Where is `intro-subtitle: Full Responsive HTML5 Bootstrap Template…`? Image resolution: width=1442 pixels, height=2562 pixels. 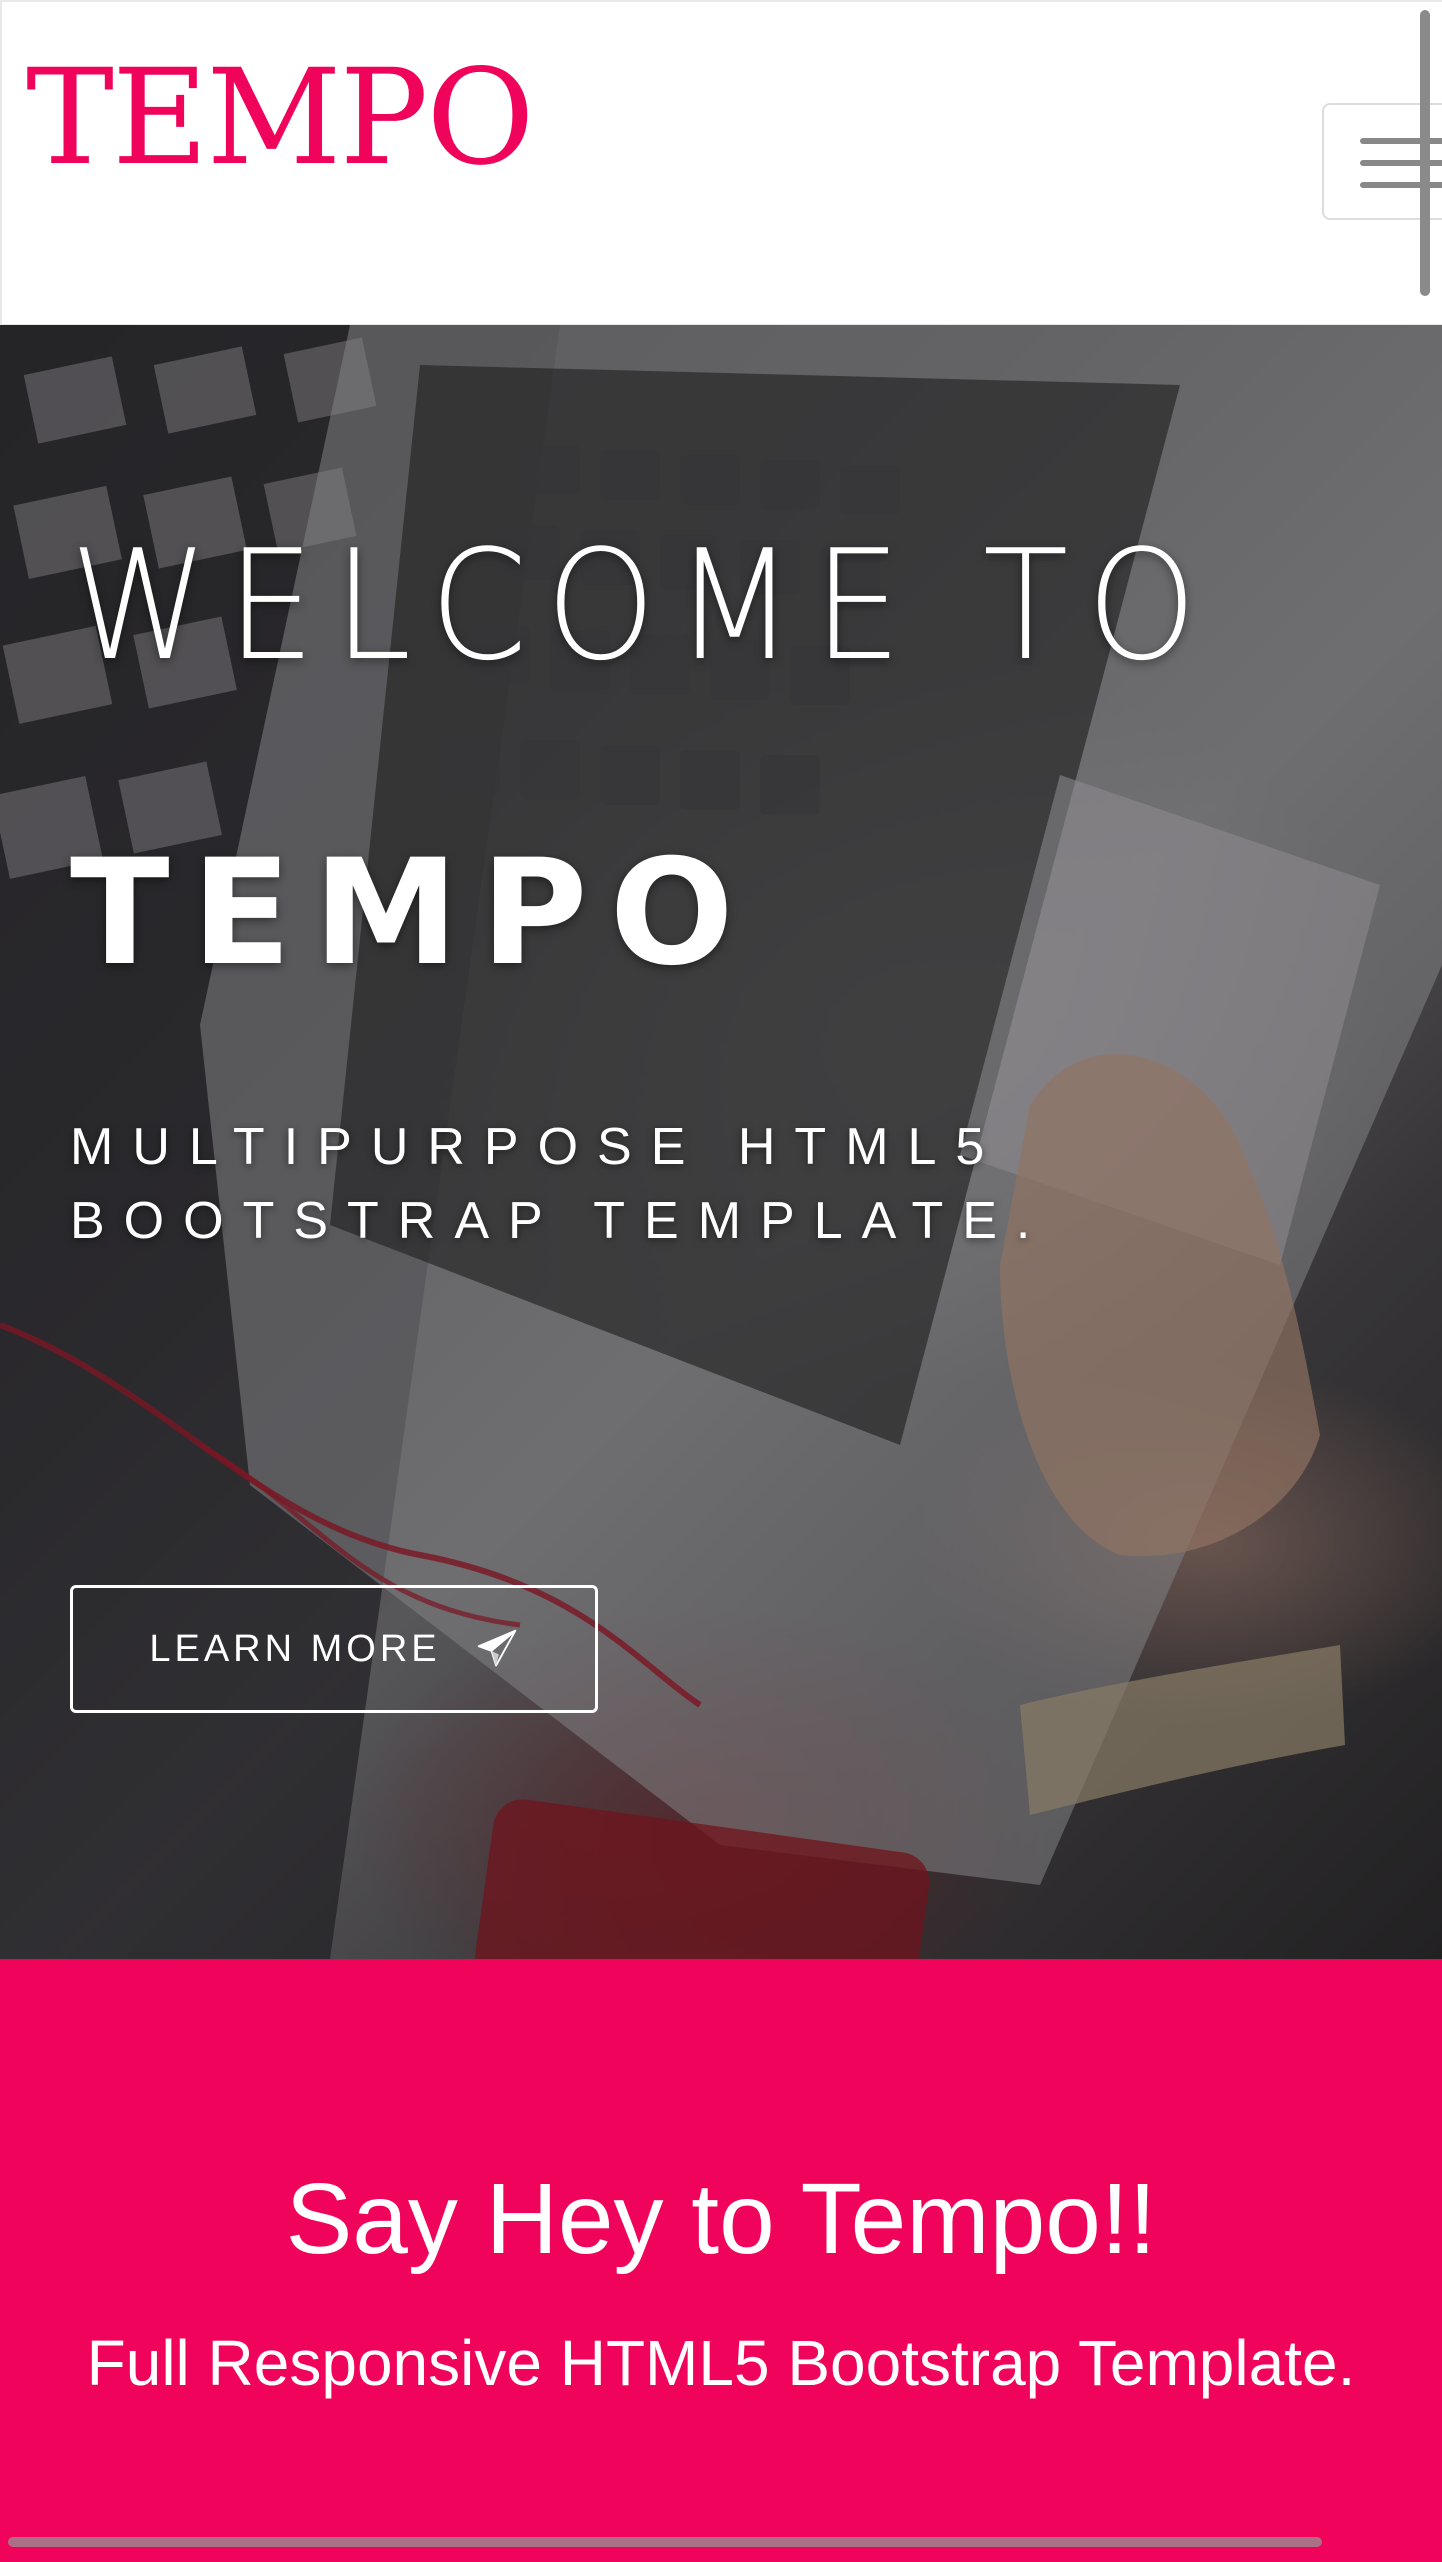
intro-subtitle: Full Responsive HTML5 Bootstrap Template… is located at coordinates (721, 2363).